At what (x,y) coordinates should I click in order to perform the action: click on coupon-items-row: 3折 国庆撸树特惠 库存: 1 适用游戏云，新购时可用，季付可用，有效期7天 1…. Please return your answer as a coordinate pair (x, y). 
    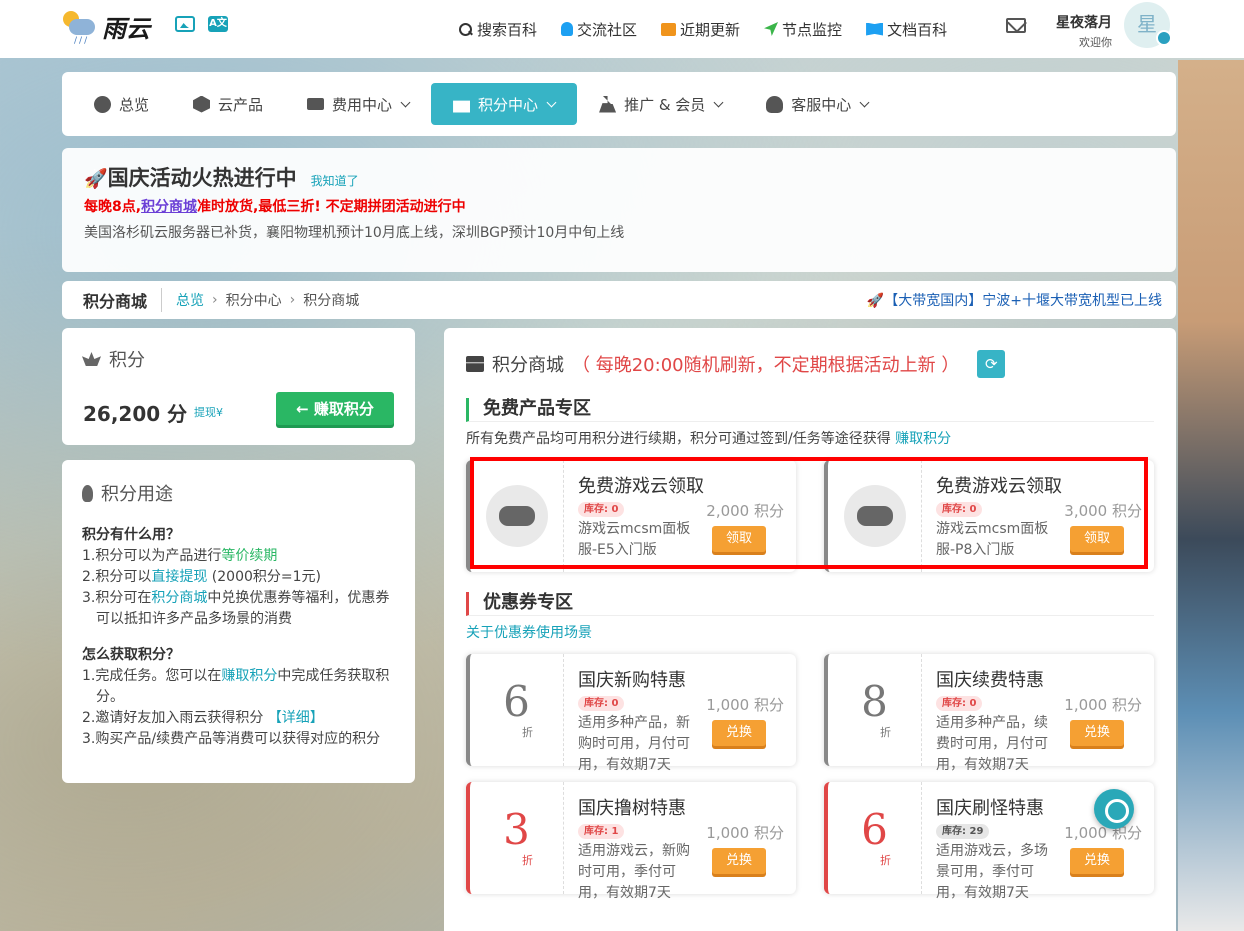
    Looking at the image, I should click on (810, 841).